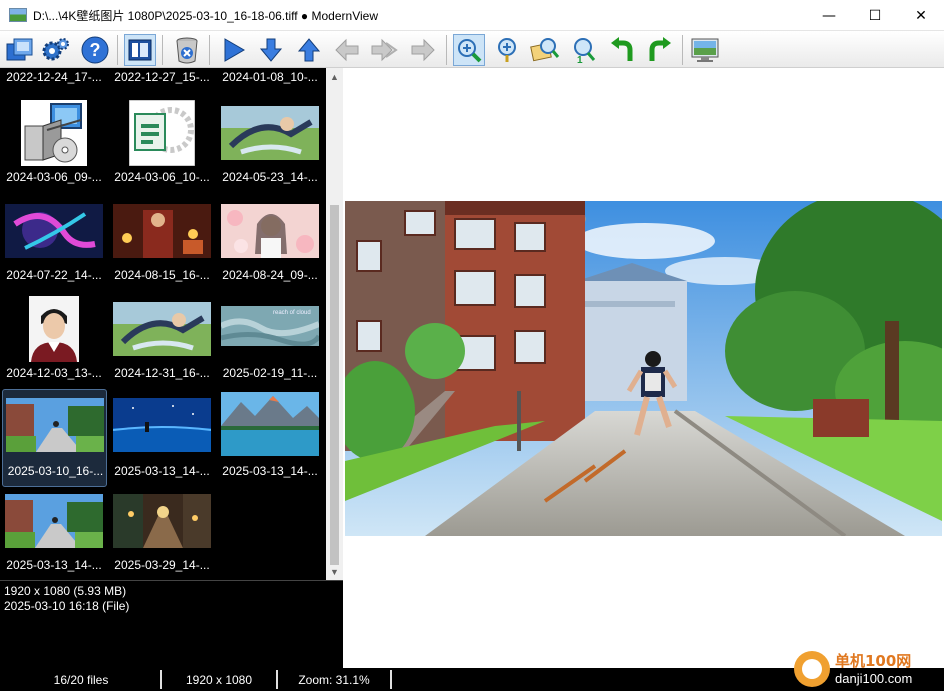  I want to click on cloud-texture-thumbnail: reach of cloud, so click(270, 326).